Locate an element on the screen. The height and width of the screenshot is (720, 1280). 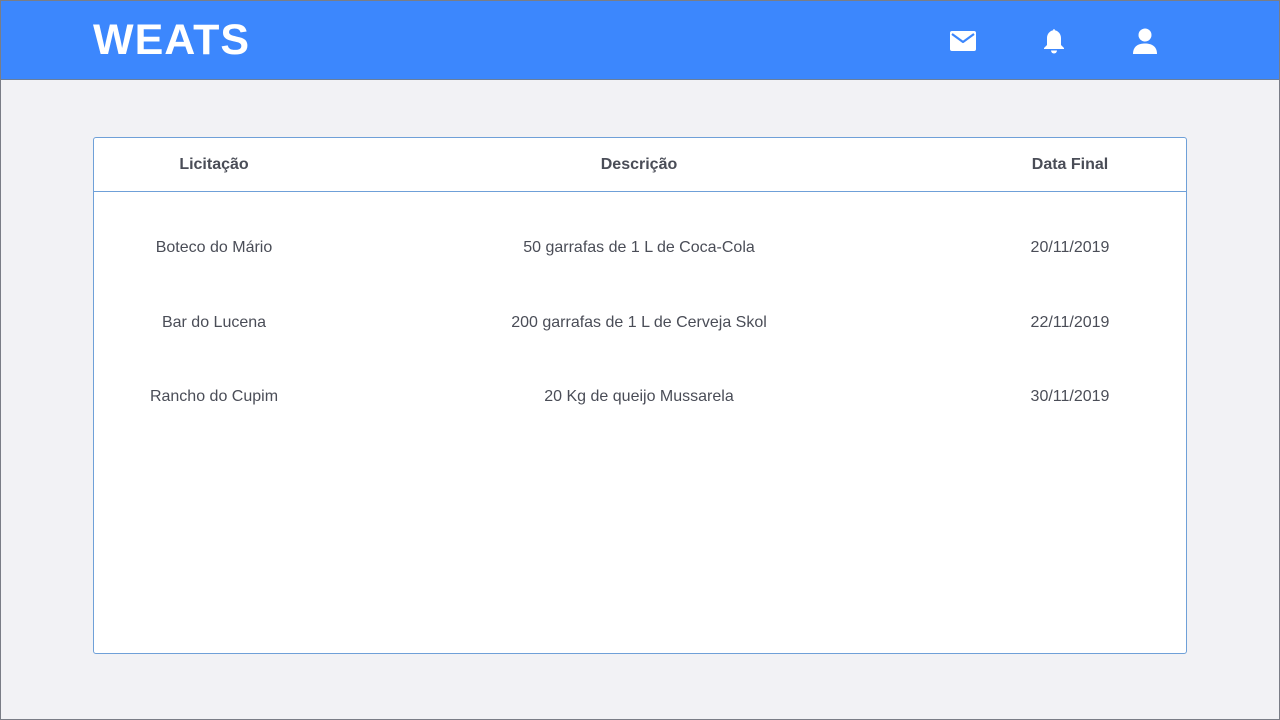
cell-descricao: 20 Kg de queijo Mussarela is located at coordinates (639, 396).